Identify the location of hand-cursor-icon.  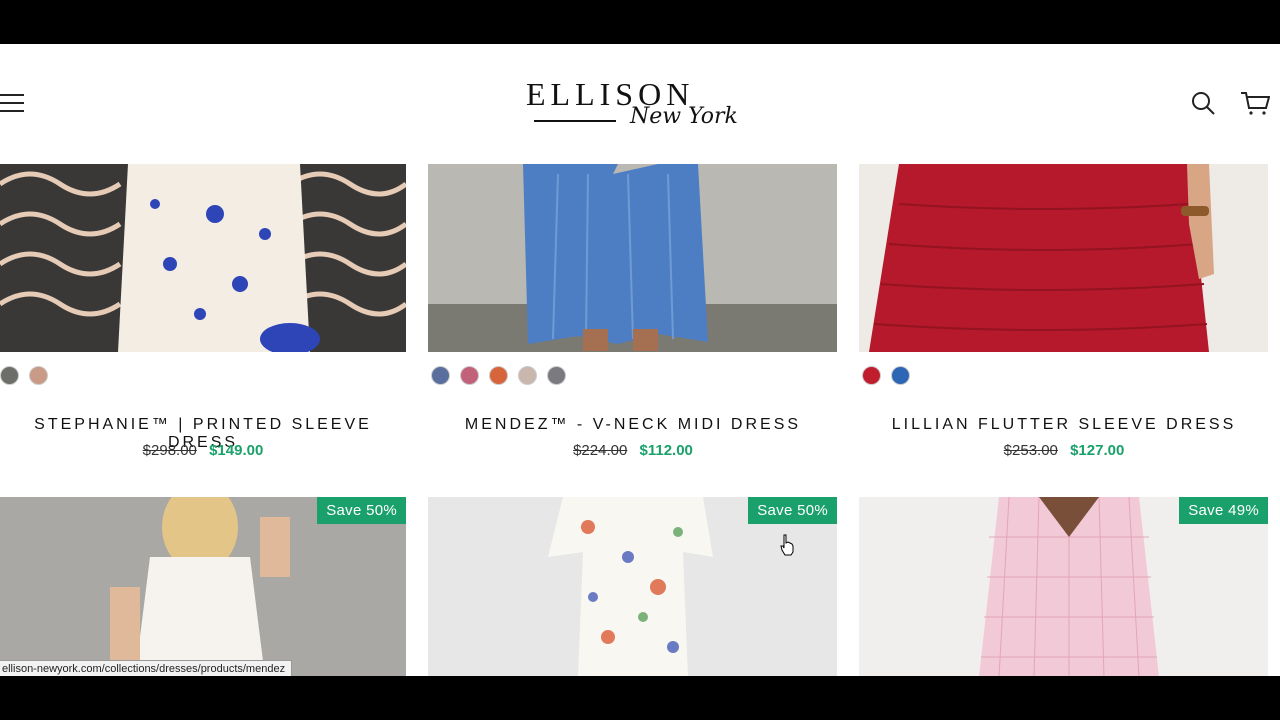
(787, 545).